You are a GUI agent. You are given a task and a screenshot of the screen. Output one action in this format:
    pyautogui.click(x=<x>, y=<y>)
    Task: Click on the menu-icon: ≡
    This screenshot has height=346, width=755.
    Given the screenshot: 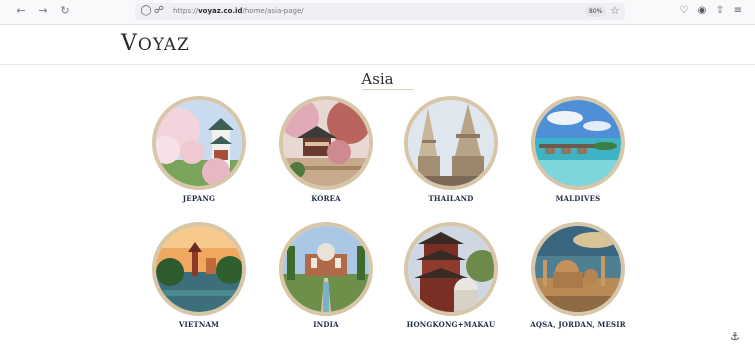 What is the action you would take?
    pyautogui.click(x=738, y=11)
    